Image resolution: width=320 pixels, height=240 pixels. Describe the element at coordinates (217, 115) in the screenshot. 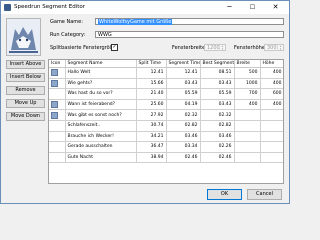

I see `best-segment-cell: 02.32` at that location.